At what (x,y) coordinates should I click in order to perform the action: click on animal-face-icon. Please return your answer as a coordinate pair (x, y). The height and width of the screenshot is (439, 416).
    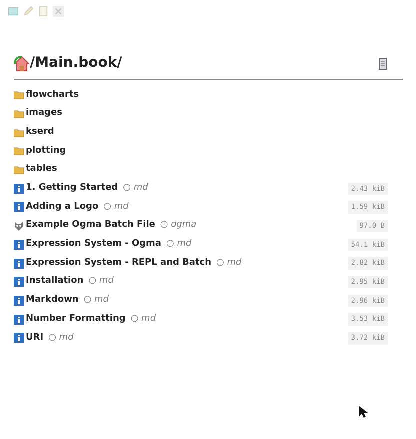
    Looking at the image, I should click on (19, 226).